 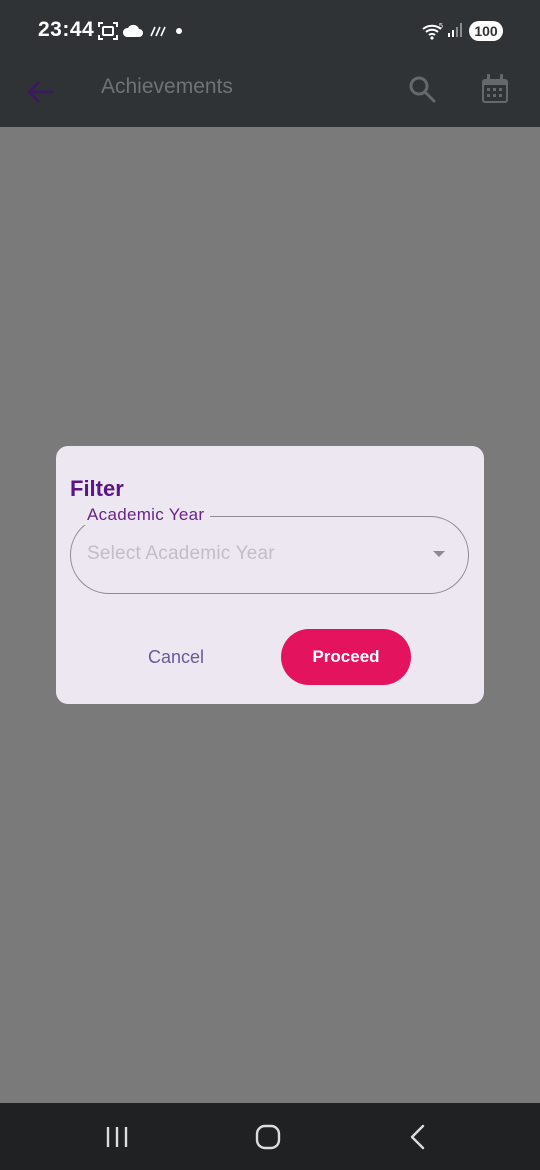 What do you see at coordinates (117, 1137) in the screenshot?
I see `recents-icon` at bounding box center [117, 1137].